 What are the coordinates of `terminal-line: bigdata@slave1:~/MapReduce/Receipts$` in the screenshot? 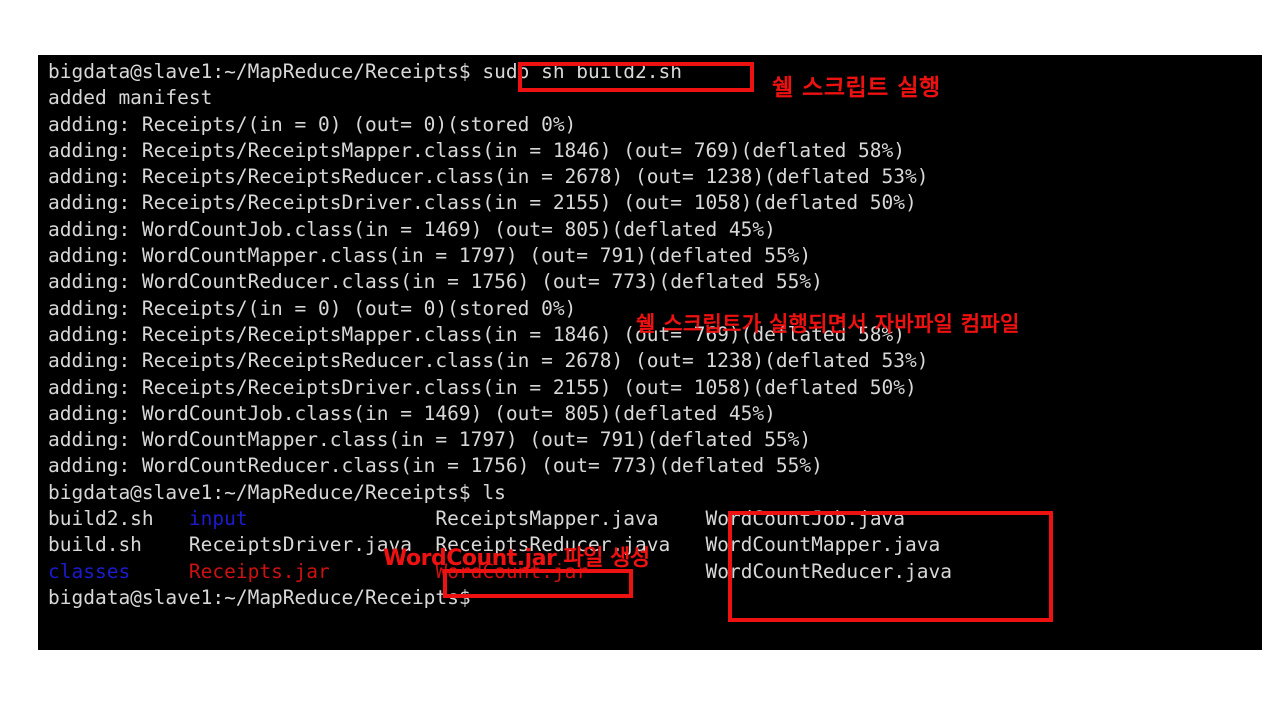 It's located at (653, 598).